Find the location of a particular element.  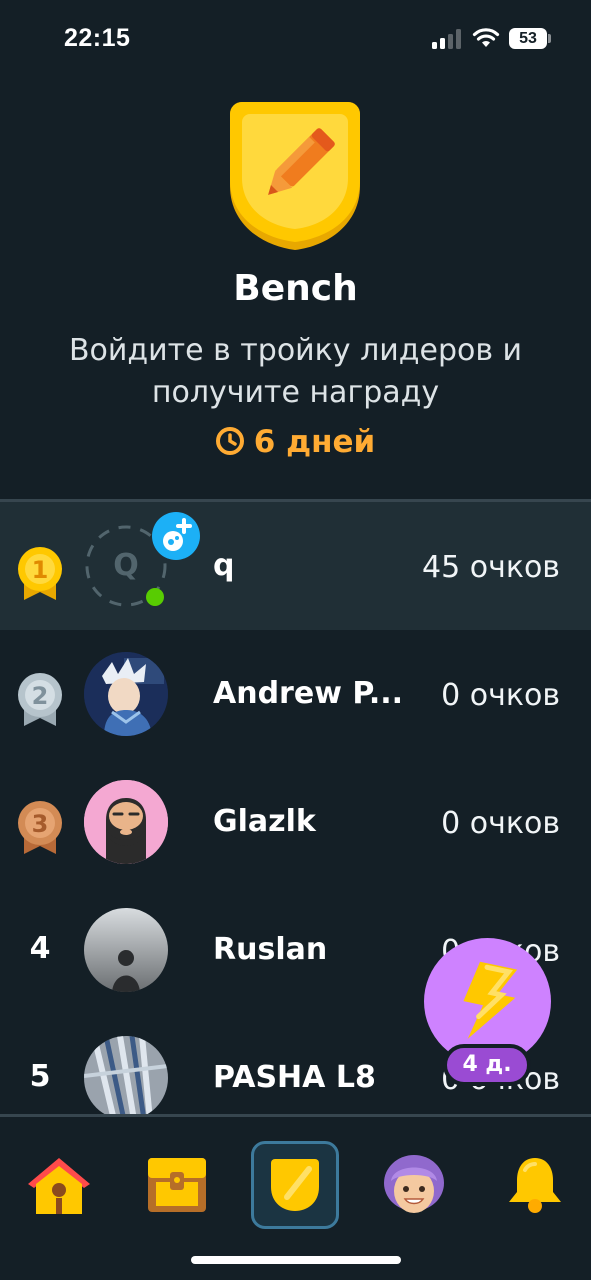

battery-indicator: 53 is located at coordinates (528, 38).